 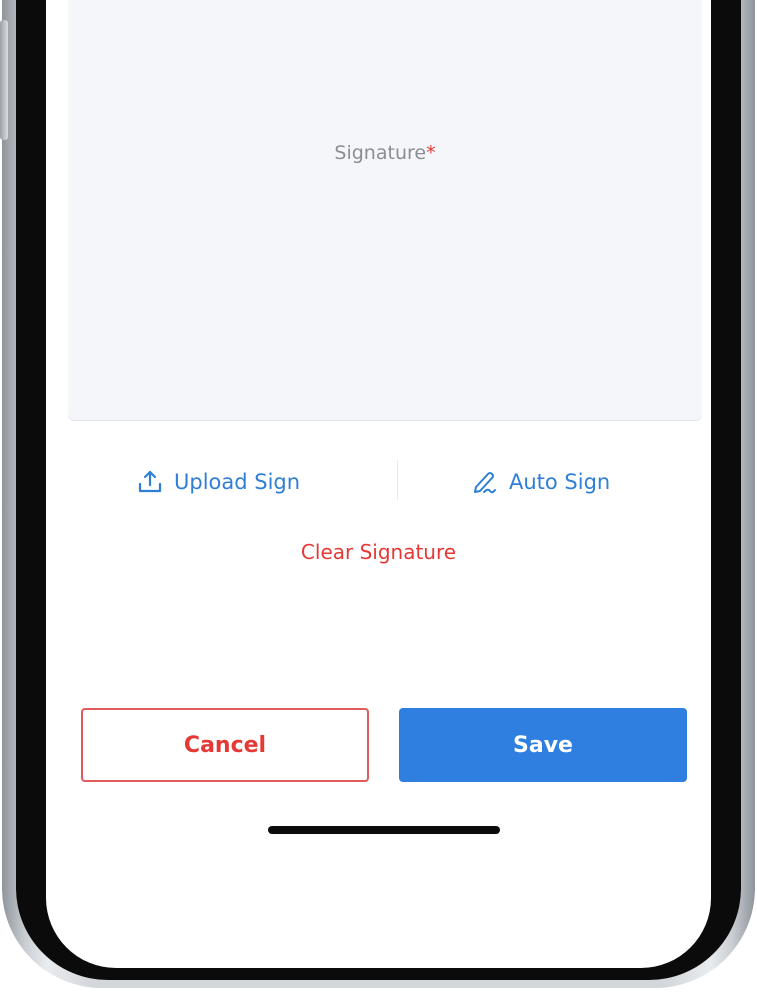 What do you see at coordinates (150, 481) in the screenshot?
I see `upload-icon` at bounding box center [150, 481].